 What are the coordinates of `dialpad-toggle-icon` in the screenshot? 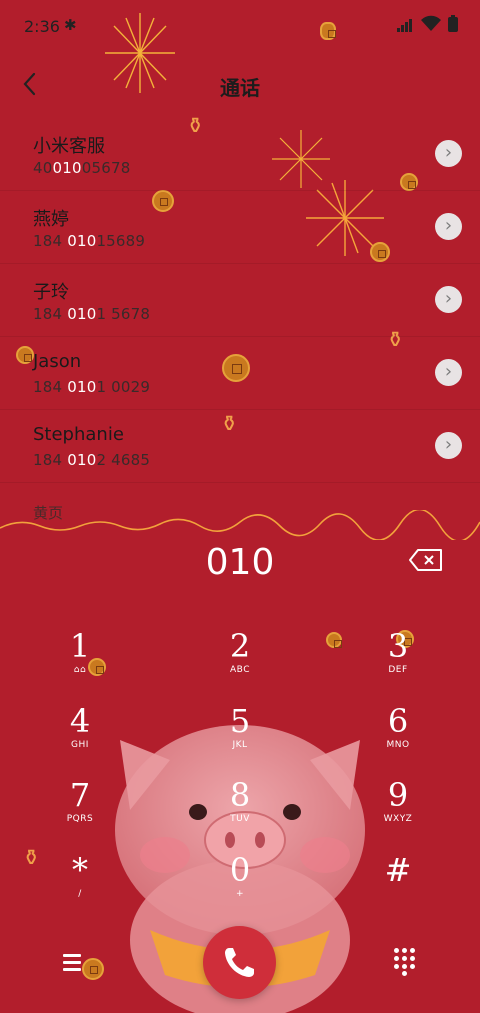 It's located at (406, 962).